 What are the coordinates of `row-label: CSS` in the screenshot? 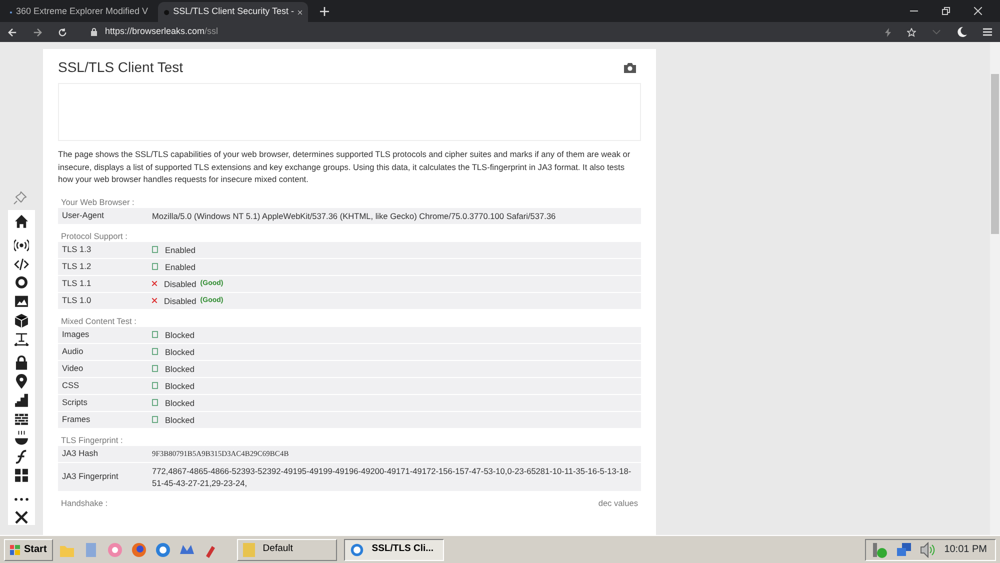 It's located at (70, 385).